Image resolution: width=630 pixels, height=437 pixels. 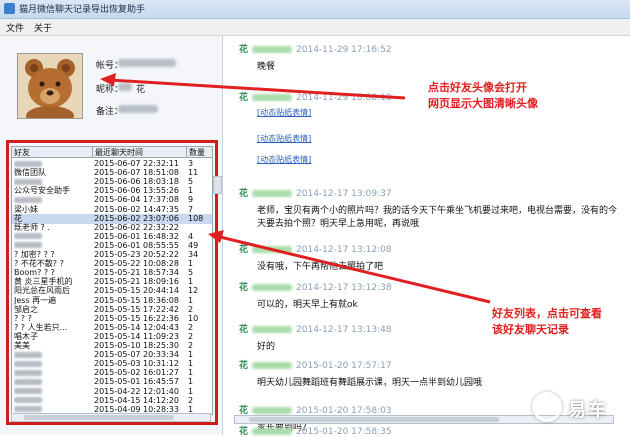 I want to click on account-value-blurred, so click(x=147, y=63).